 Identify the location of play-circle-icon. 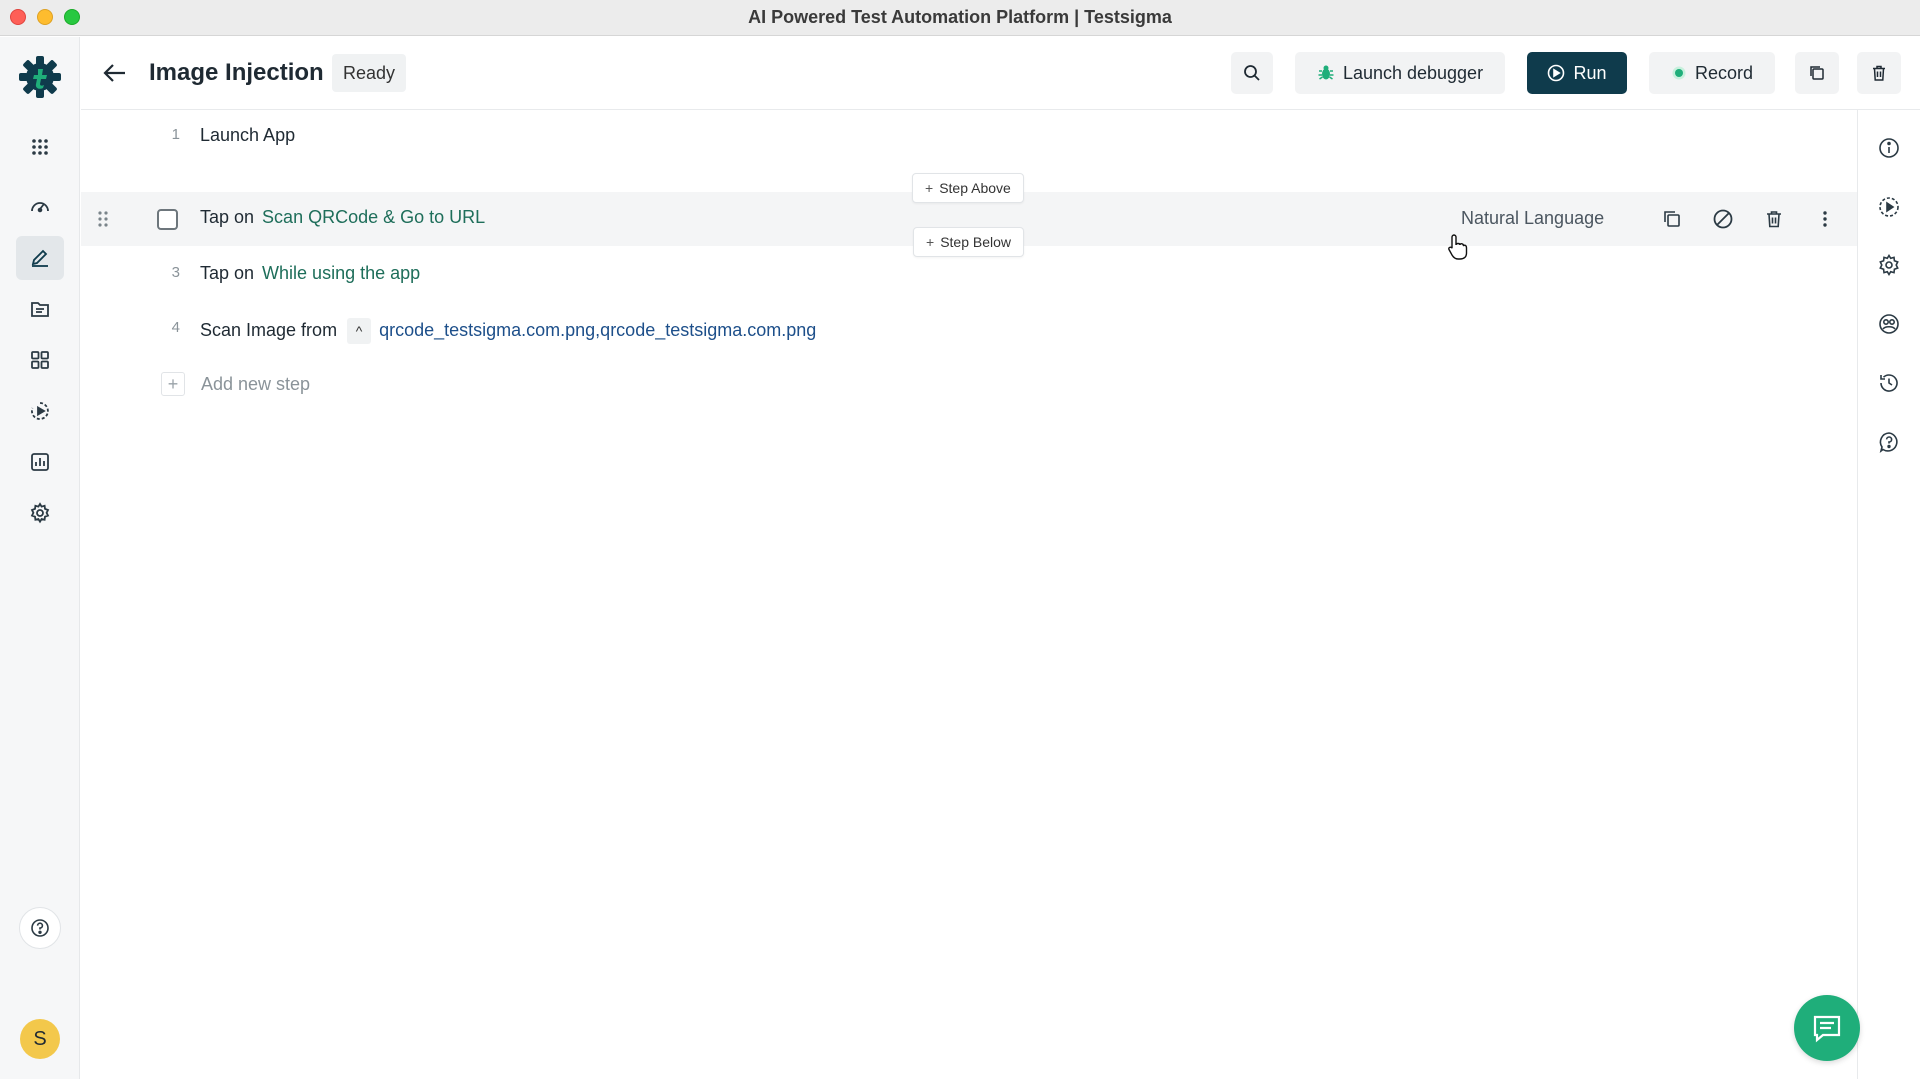
(1556, 73).